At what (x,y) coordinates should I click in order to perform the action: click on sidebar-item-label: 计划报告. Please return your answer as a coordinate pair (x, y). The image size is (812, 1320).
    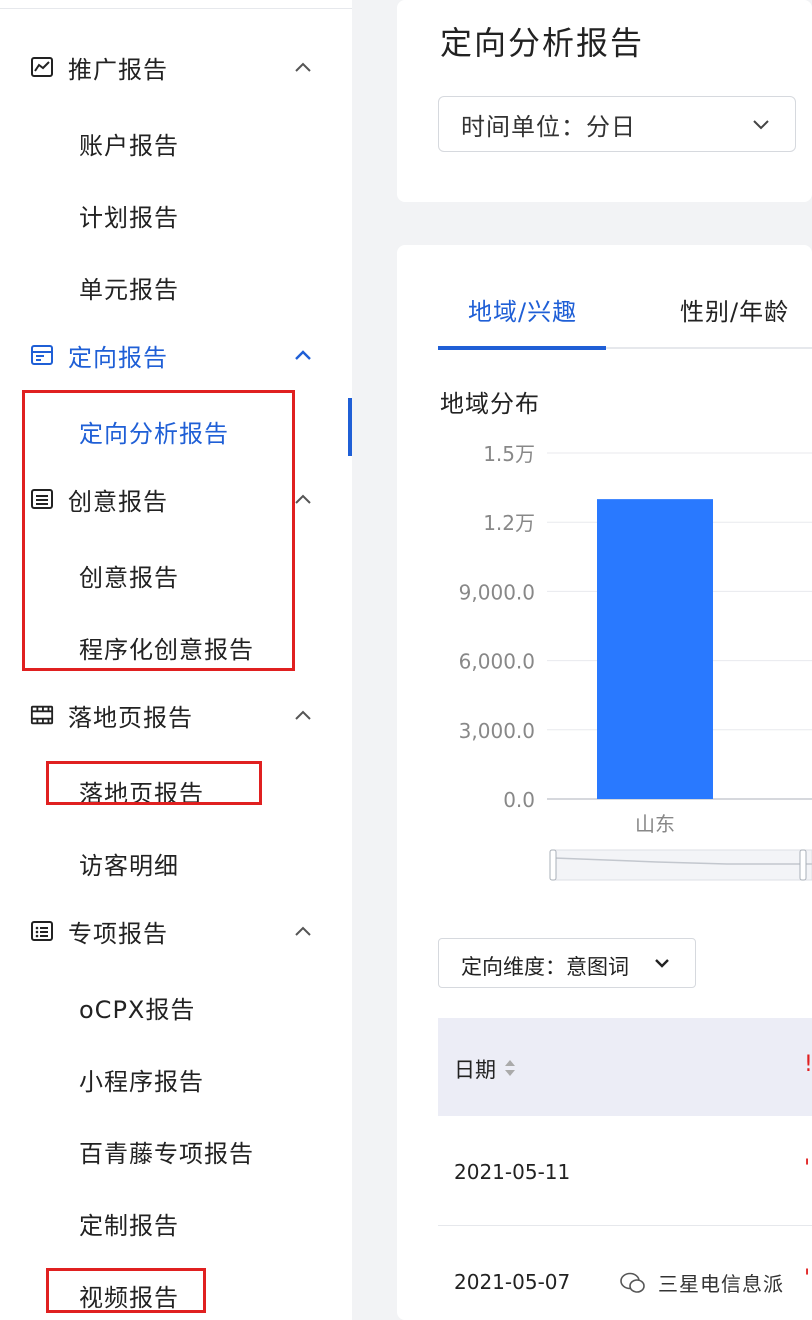
    Looking at the image, I should click on (129, 218).